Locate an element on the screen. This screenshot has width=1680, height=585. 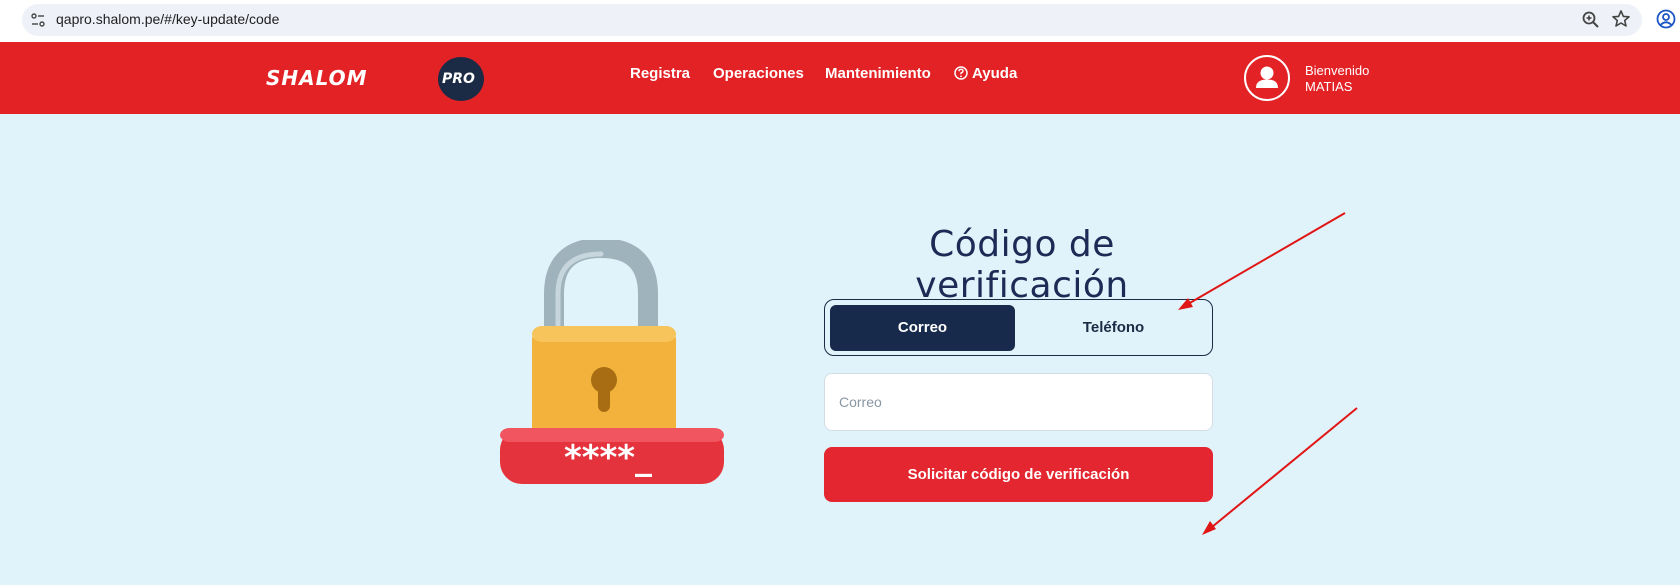
url-text: qapro.shalom.pe/#/key-update/code is located at coordinates (167, 19).